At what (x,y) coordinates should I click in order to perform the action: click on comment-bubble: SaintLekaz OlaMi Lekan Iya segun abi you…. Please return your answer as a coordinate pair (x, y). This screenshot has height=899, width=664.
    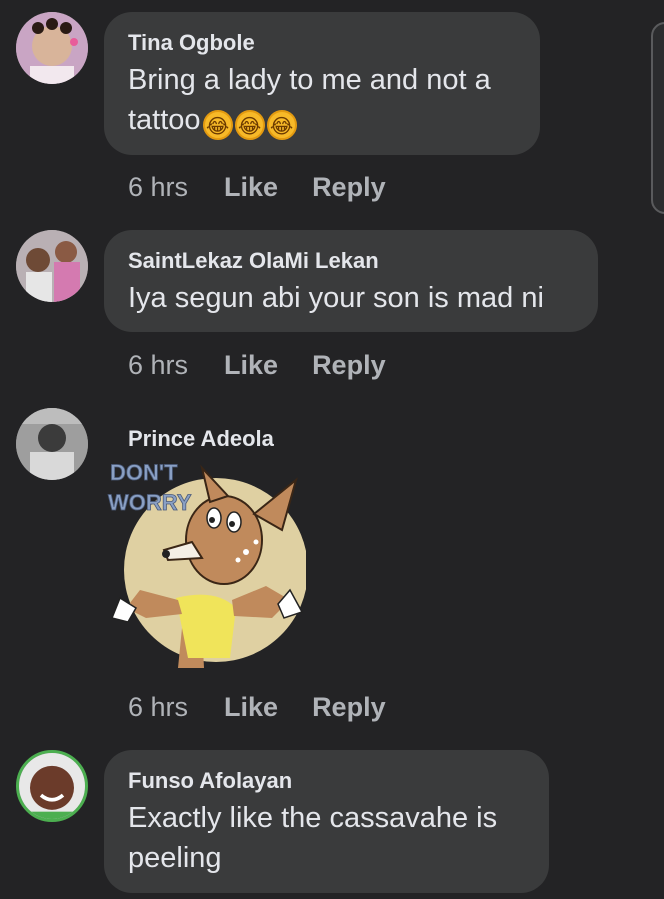
    Looking at the image, I should click on (351, 281).